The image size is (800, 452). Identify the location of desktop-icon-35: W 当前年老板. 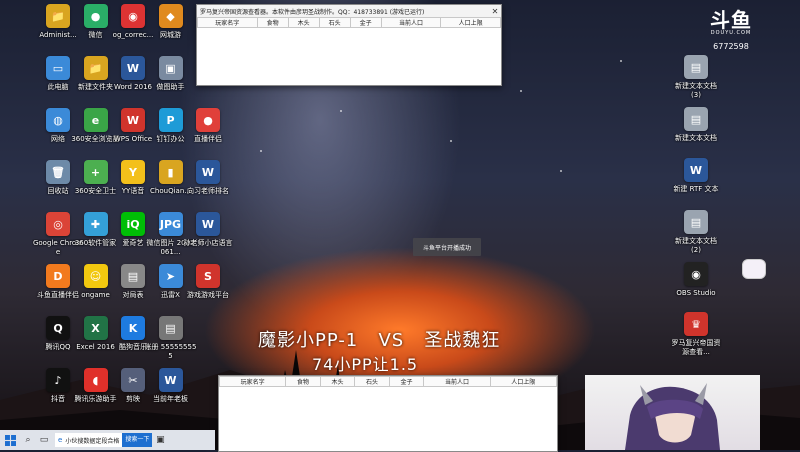
(171, 386).